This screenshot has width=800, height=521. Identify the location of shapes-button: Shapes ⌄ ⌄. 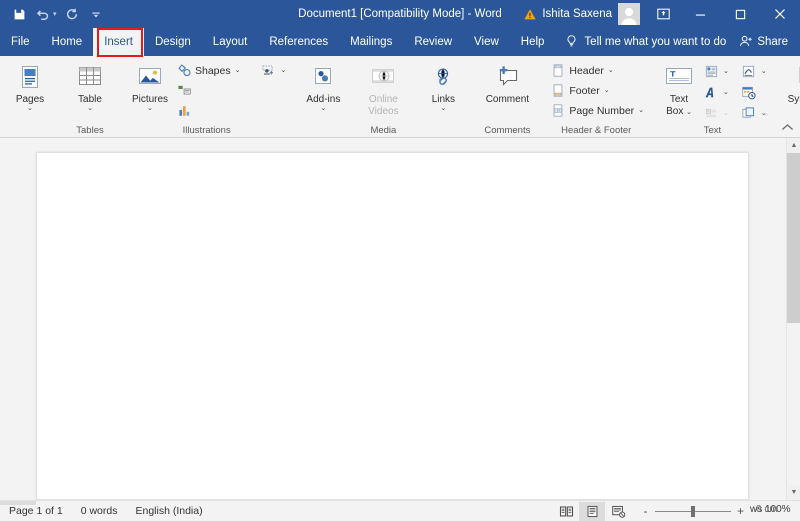
(231, 70).